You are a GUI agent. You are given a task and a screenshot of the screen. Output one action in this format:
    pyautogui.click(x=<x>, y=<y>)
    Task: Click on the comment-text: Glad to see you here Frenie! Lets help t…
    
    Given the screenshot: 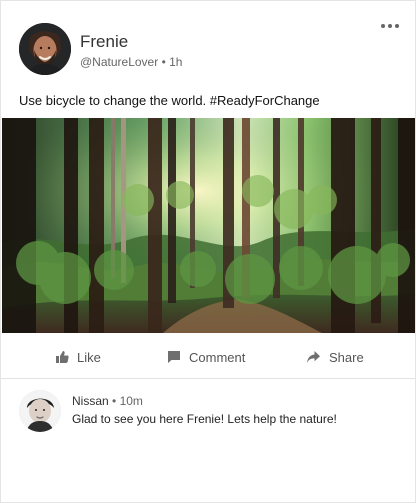 What is the action you would take?
    pyautogui.click(x=204, y=419)
    